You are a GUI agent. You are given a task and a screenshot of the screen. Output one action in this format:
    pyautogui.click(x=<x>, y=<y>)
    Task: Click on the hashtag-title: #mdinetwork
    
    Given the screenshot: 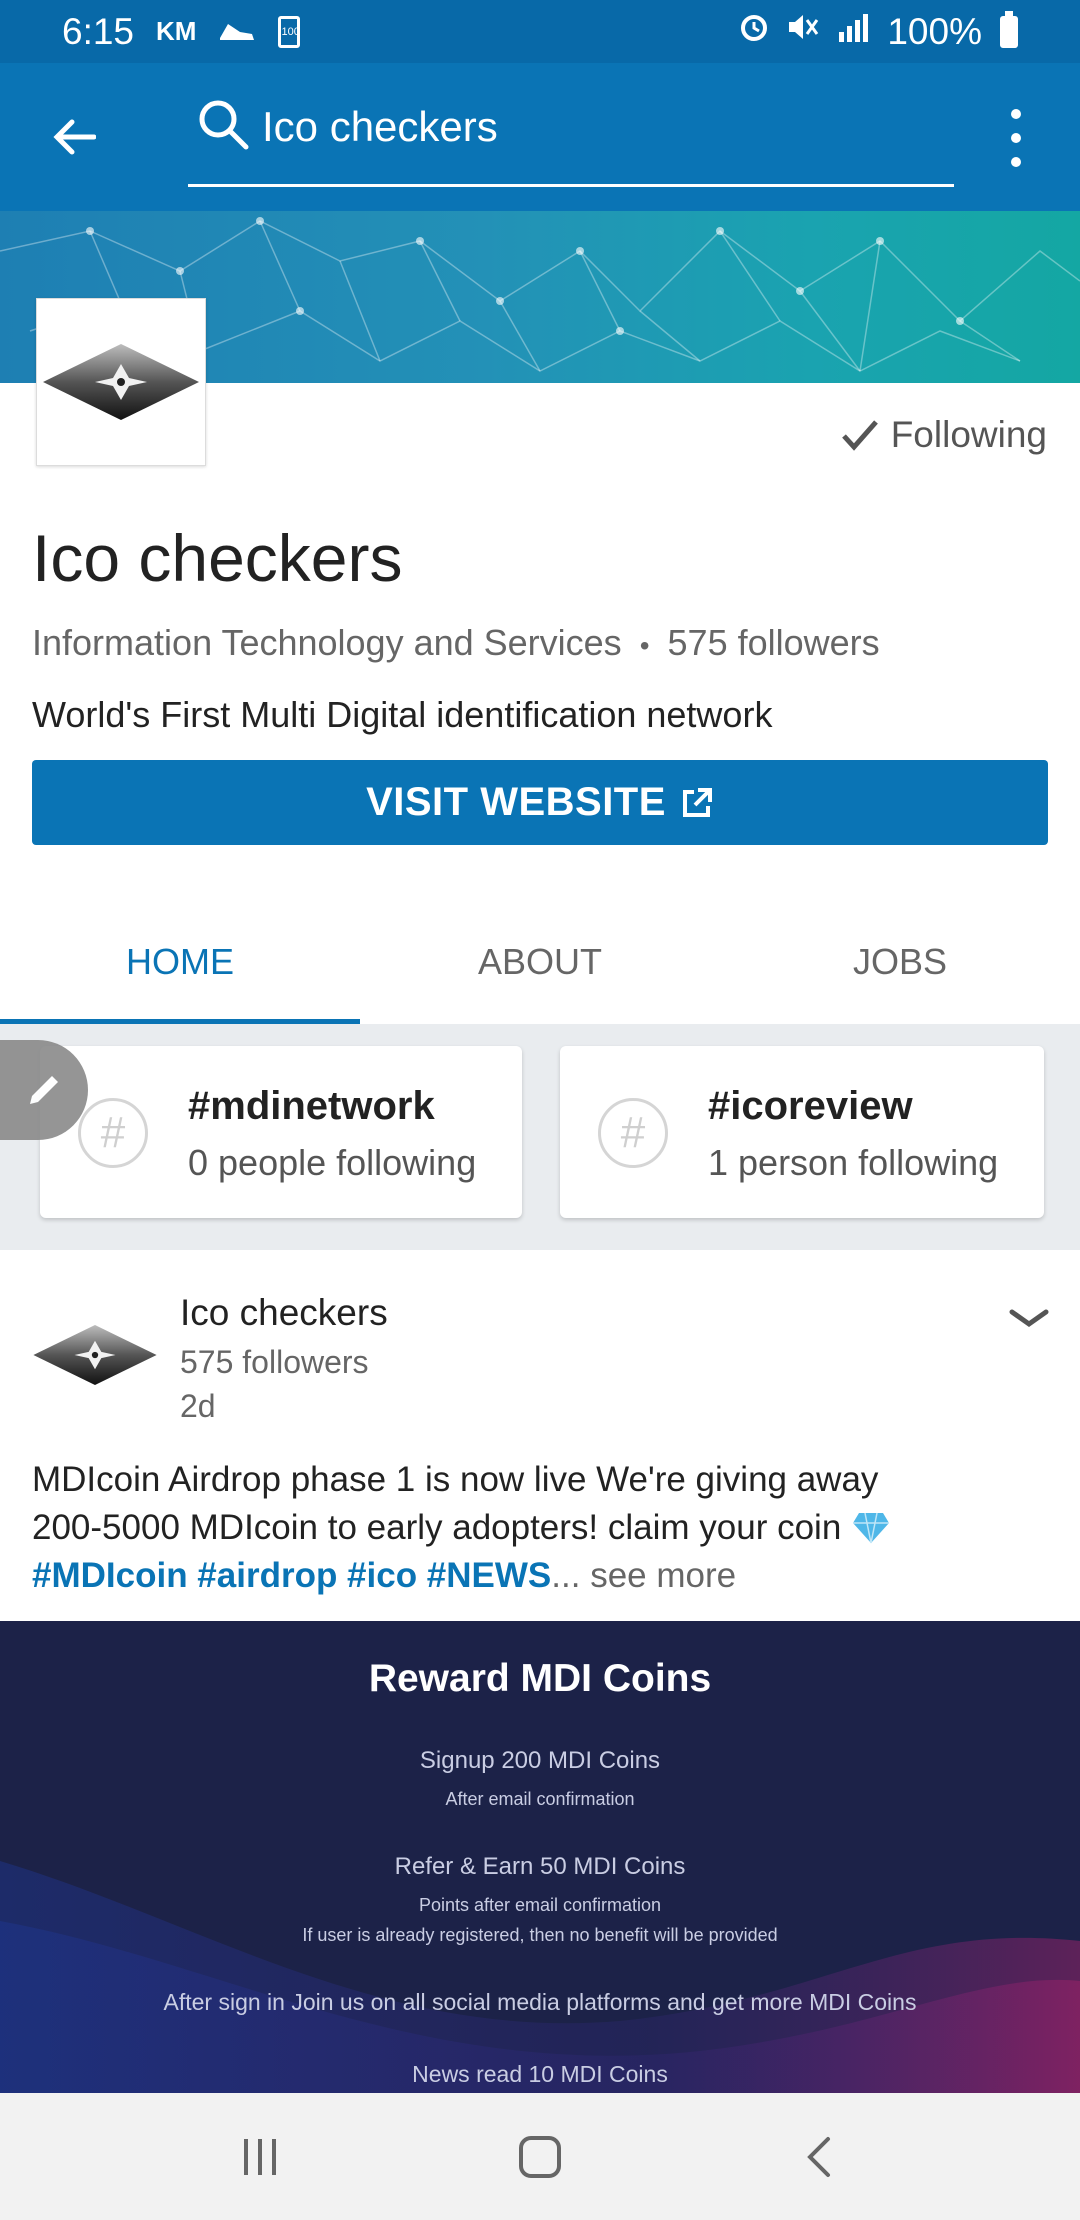 What is the action you would take?
    pyautogui.click(x=311, y=1106)
    